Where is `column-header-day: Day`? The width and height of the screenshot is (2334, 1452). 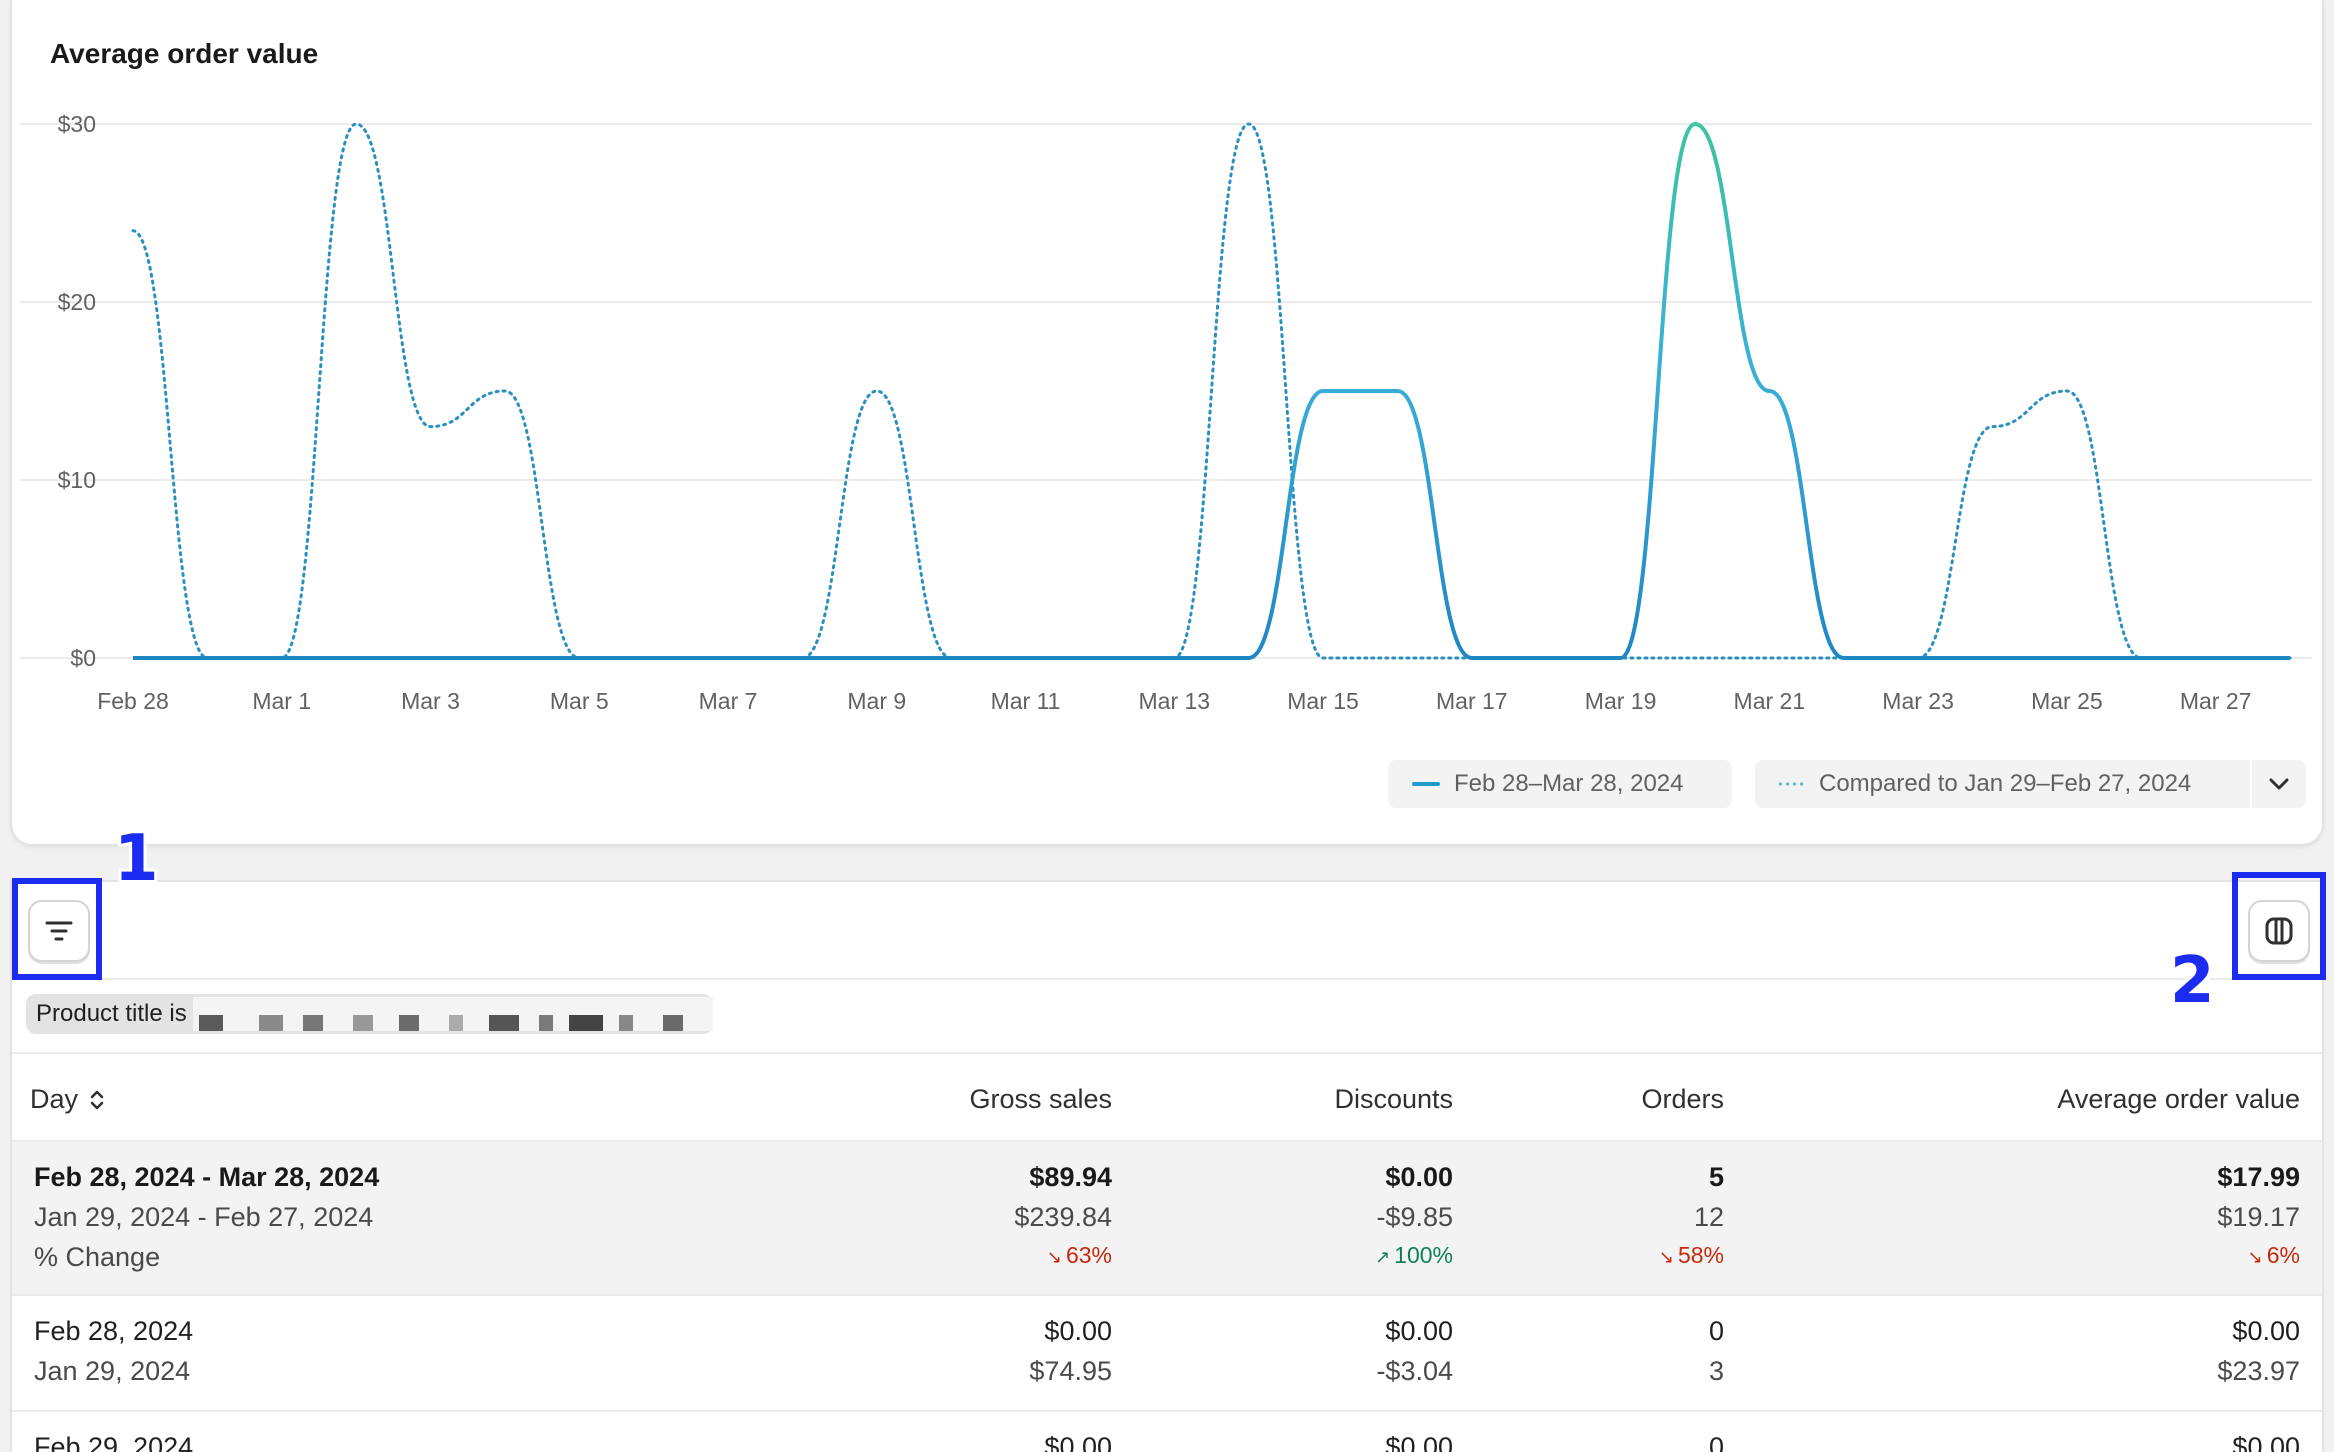 column-header-day: Day is located at coordinates (54, 1099).